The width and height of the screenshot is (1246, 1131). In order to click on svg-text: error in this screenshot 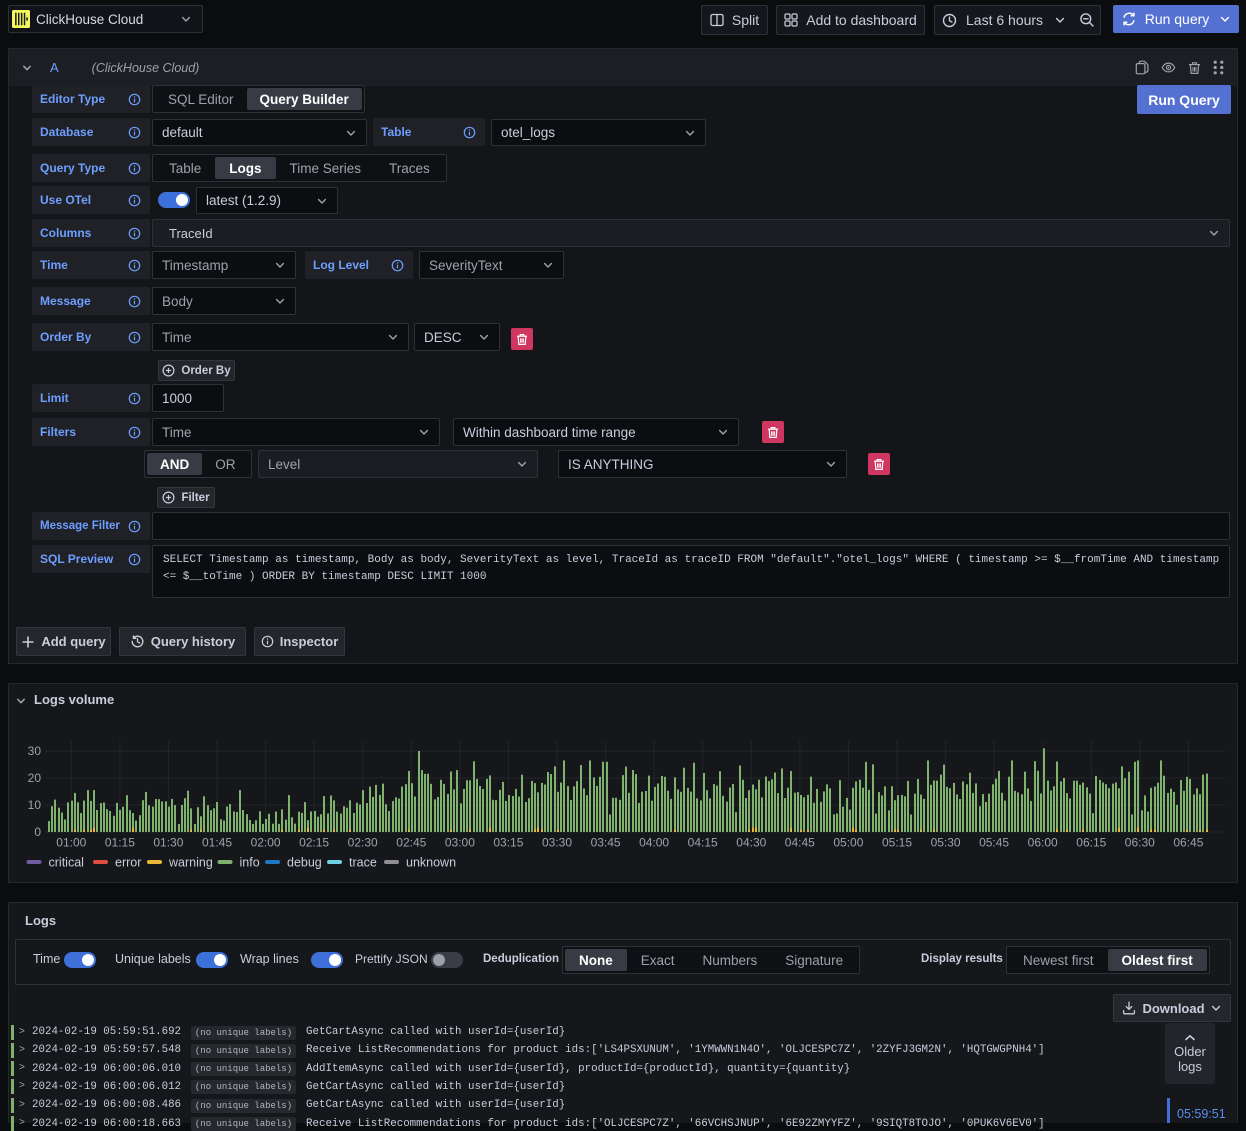, I will do `click(128, 863)`.